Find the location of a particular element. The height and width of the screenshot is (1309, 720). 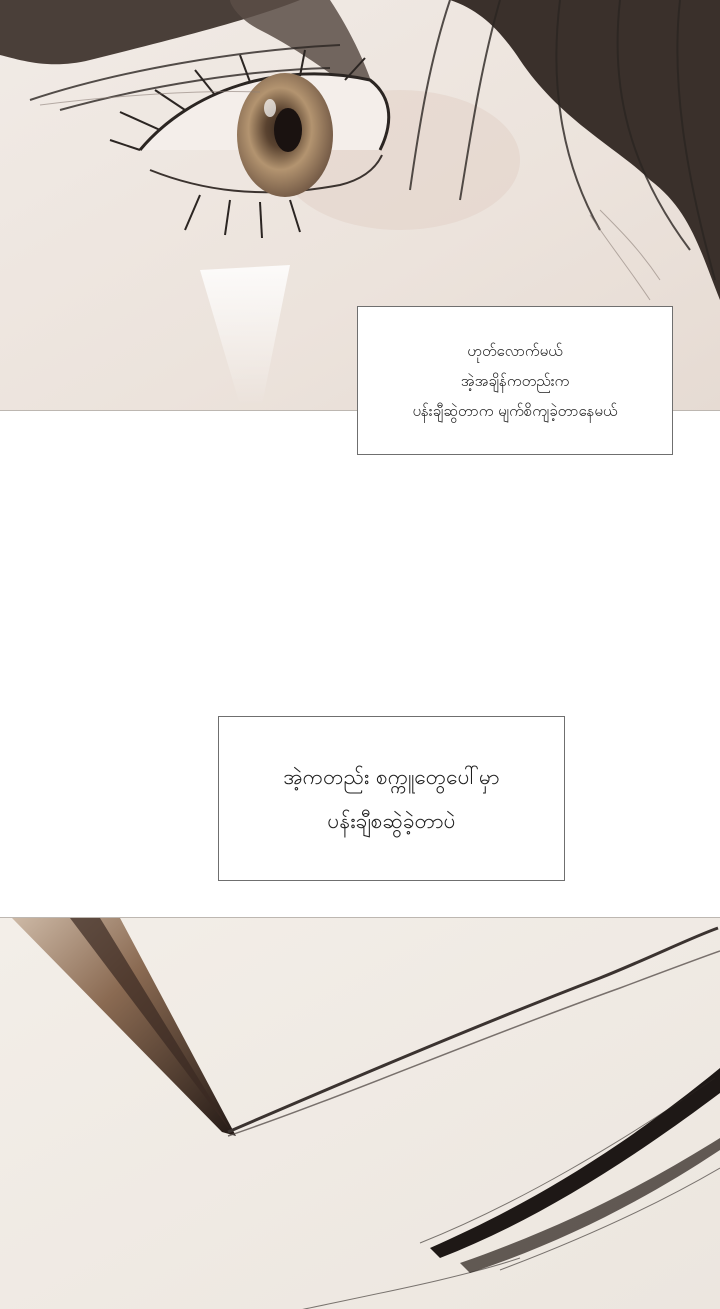

caption-1-line-2: အဲ့အချိန်ကတည်းက is located at coordinates (515, 380).